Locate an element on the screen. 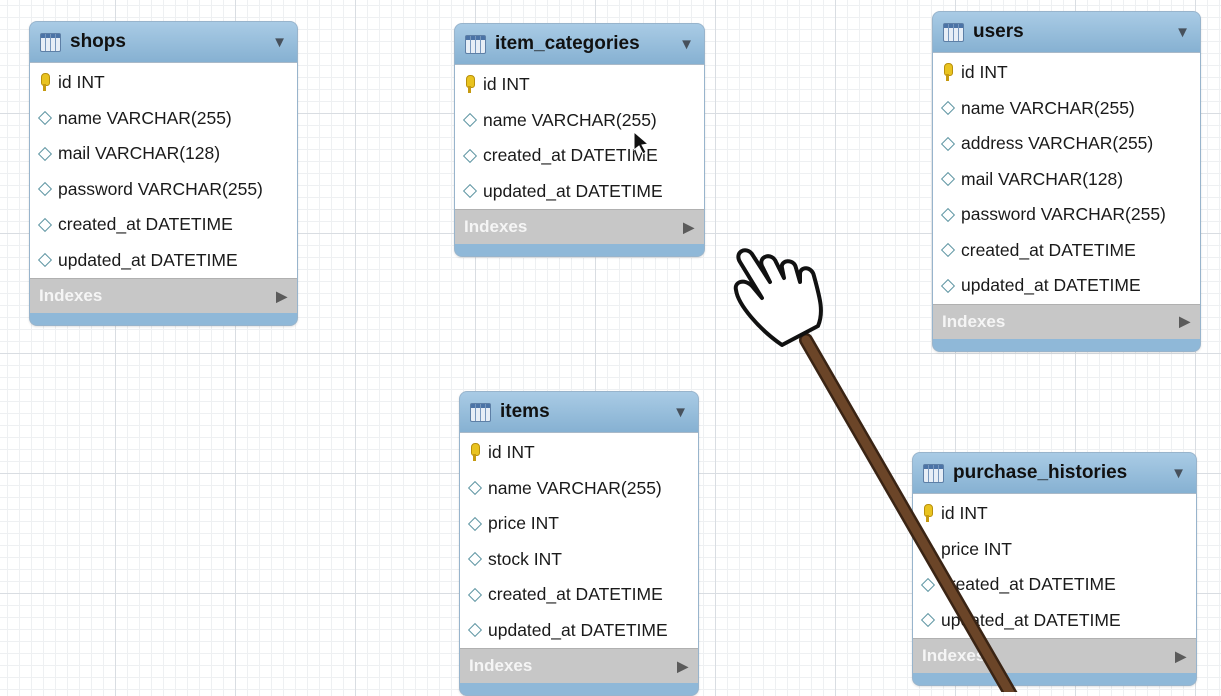 The width and height of the screenshot is (1221, 696). mouse-cursor-icon is located at coordinates (641, 142).